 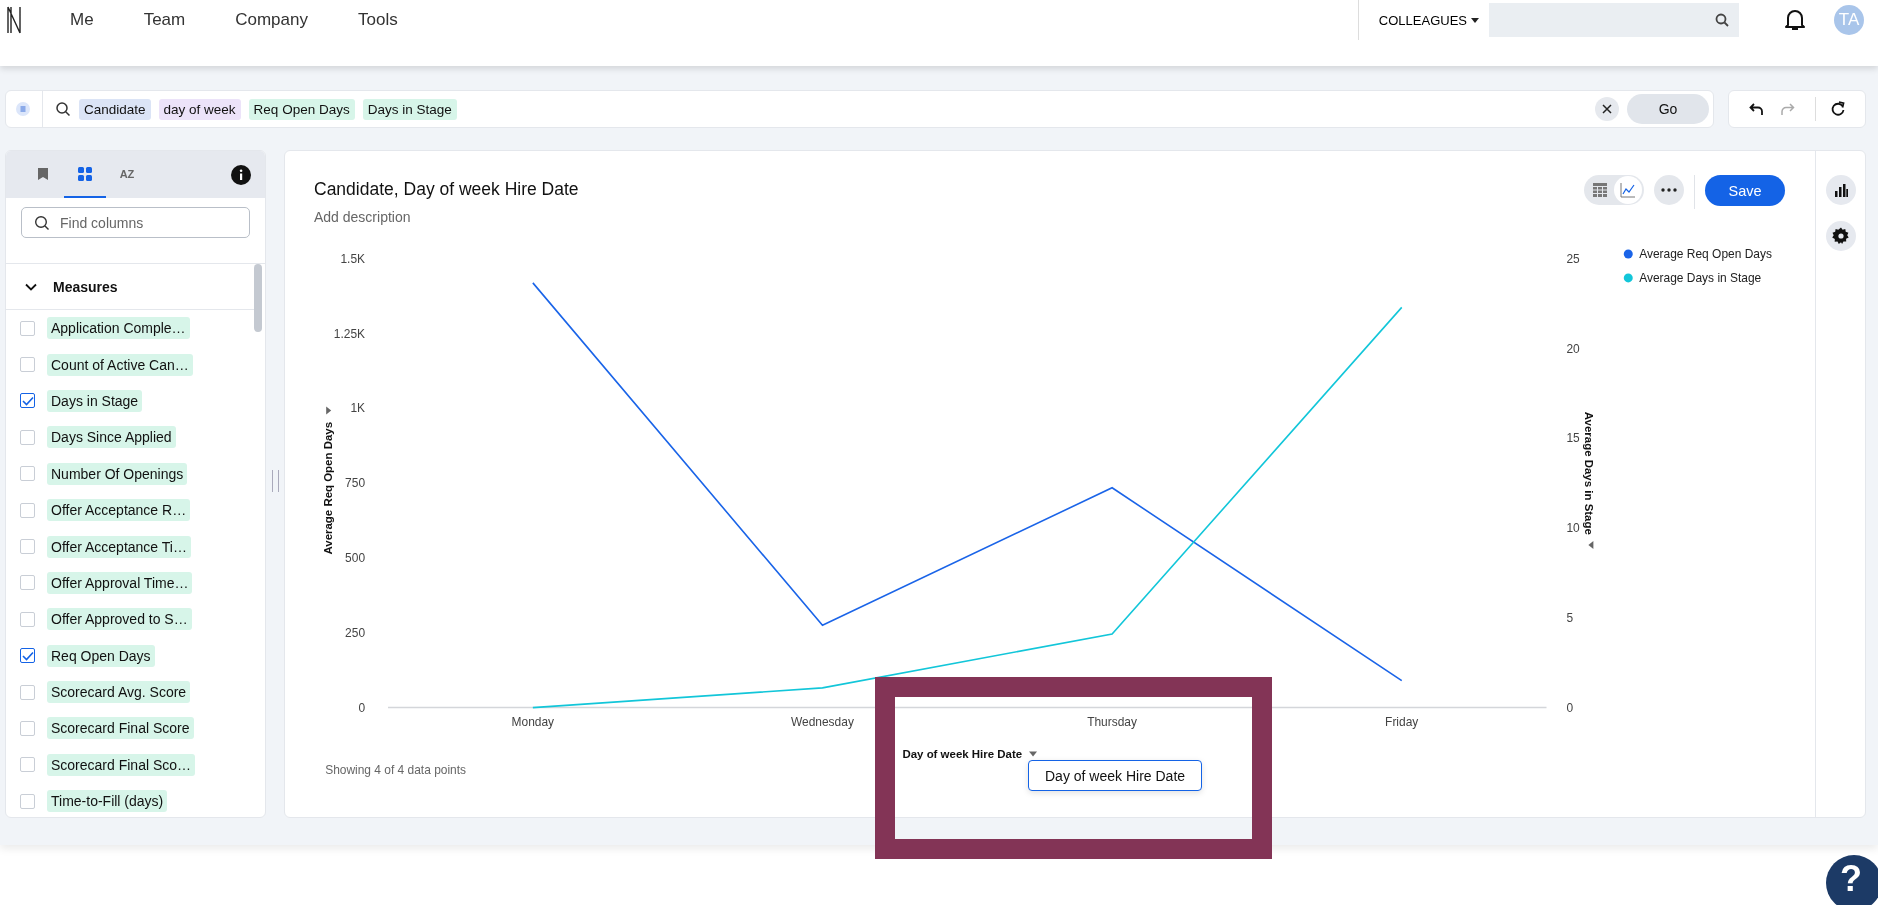 I want to click on scrollbar-thumb, so click(x=258, y=298).